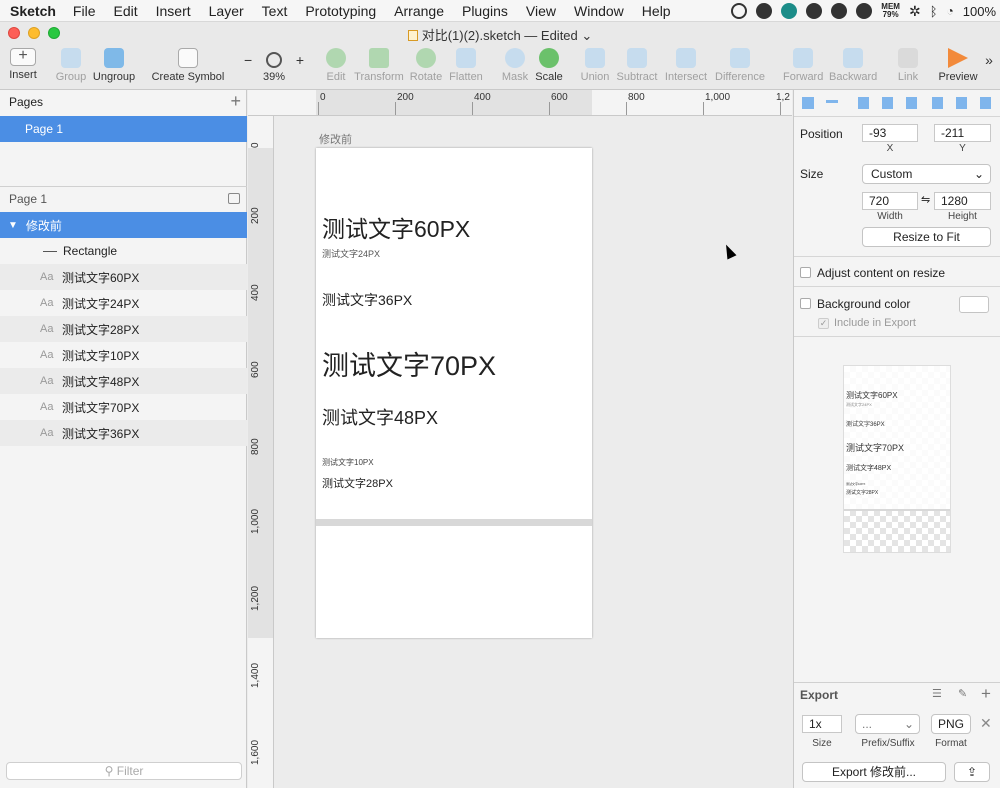 The width and height of the screenshot is (1000, 788). I want to click on page-item-page-1: Page 1, so click(123, 129).